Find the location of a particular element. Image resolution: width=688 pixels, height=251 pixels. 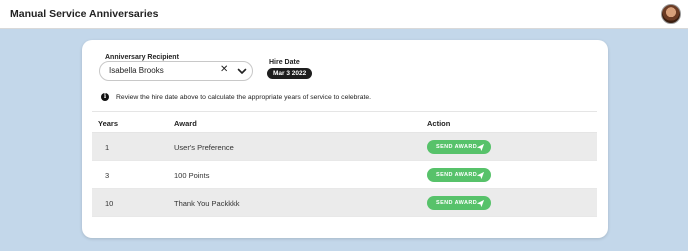

recipient-value: Isabella Brooks is located at coordinates (136, 70).